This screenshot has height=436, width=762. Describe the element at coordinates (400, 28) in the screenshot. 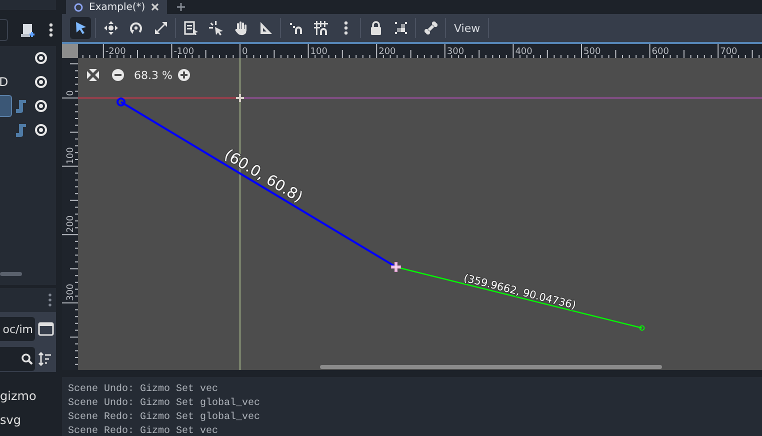

I see `group-icon` at that location.